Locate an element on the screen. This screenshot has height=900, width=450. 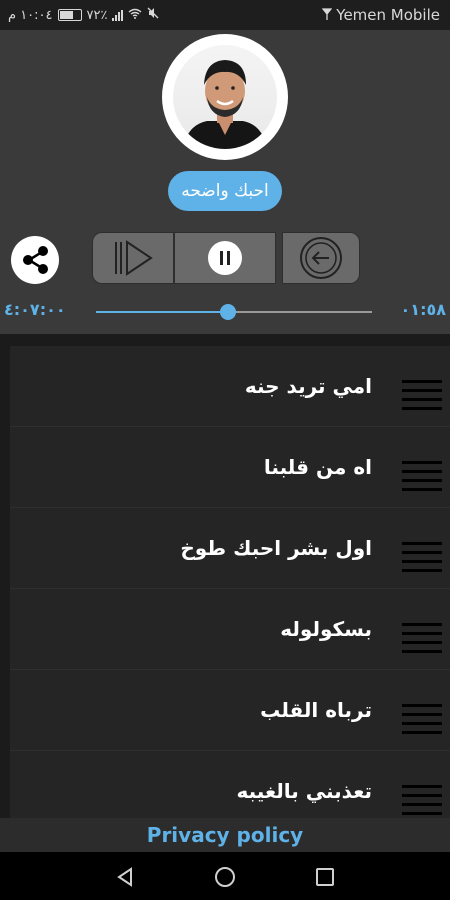
battery-icon is located at coordinates (69, 15).